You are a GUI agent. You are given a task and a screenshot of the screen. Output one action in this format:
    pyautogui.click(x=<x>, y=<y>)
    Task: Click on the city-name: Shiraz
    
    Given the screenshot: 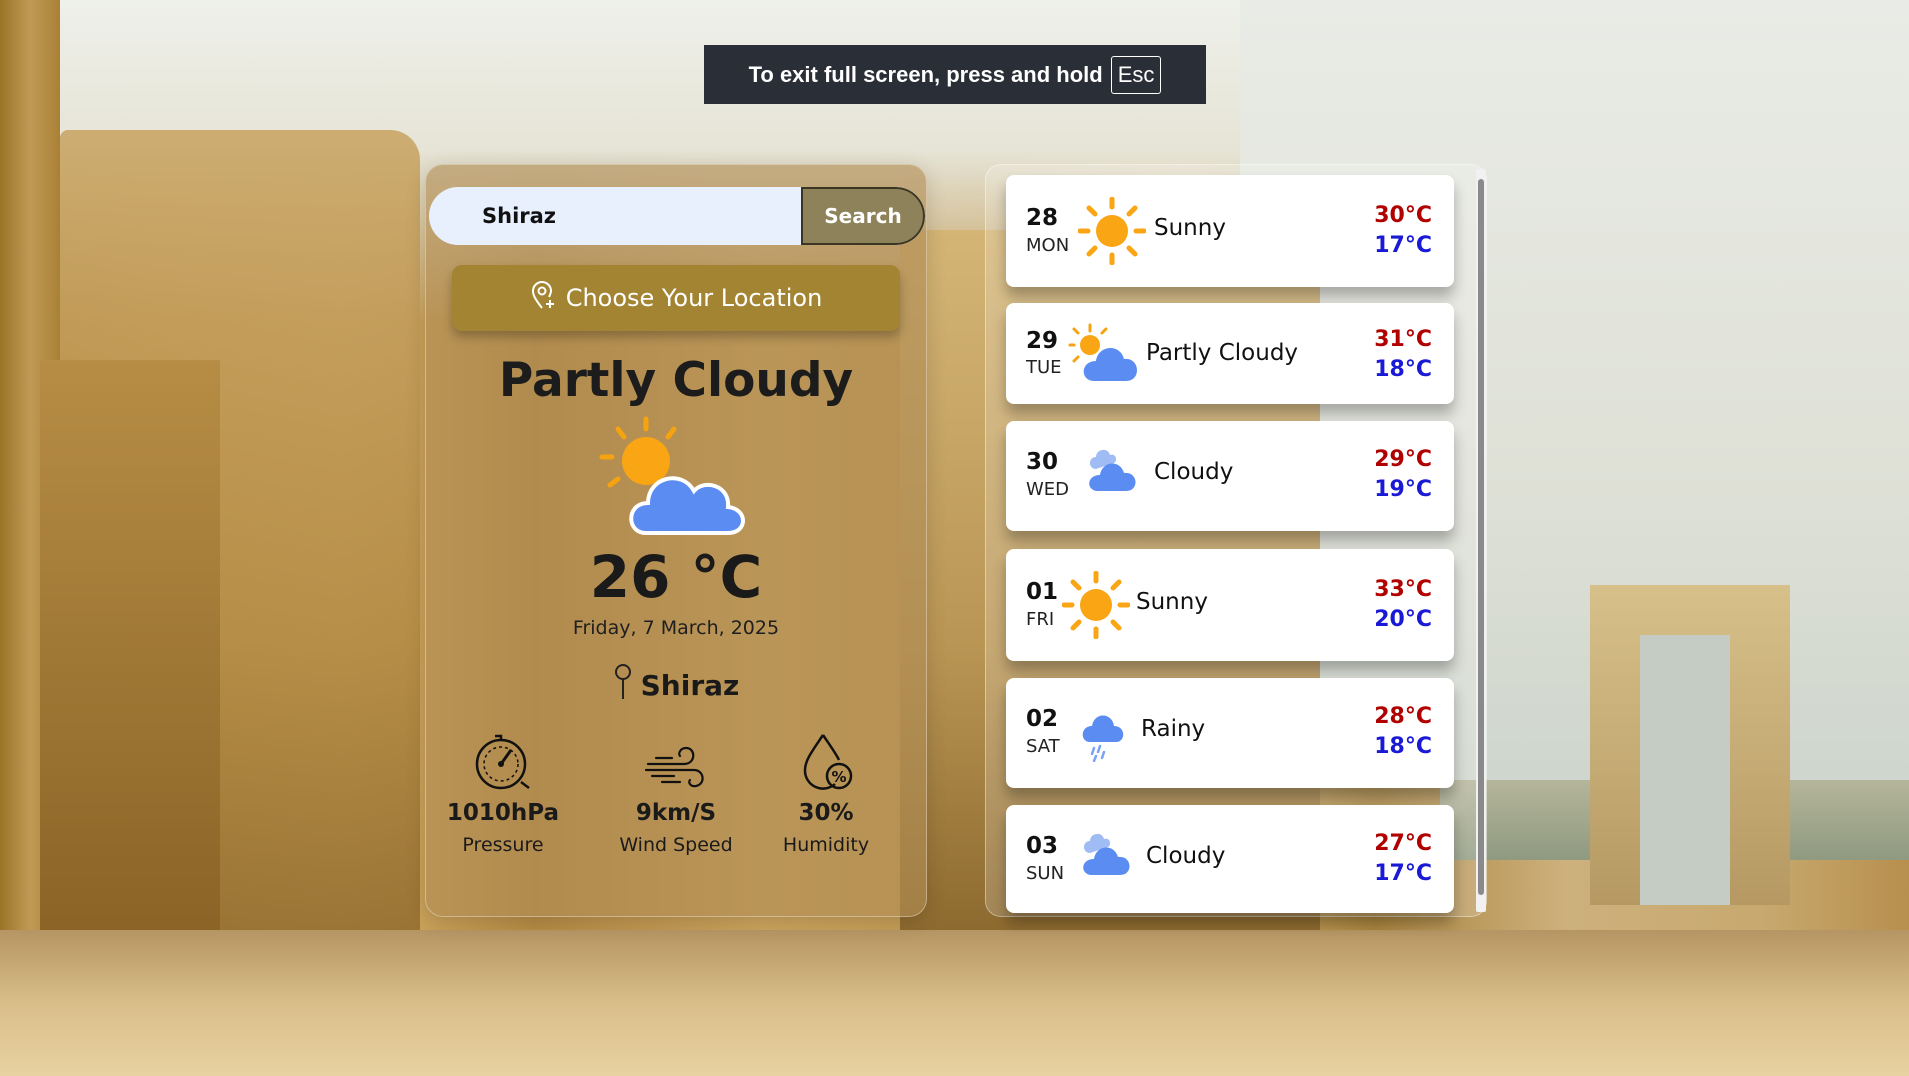 What is the action you would take?
    pyautogui.click(x=690, y=685)
    